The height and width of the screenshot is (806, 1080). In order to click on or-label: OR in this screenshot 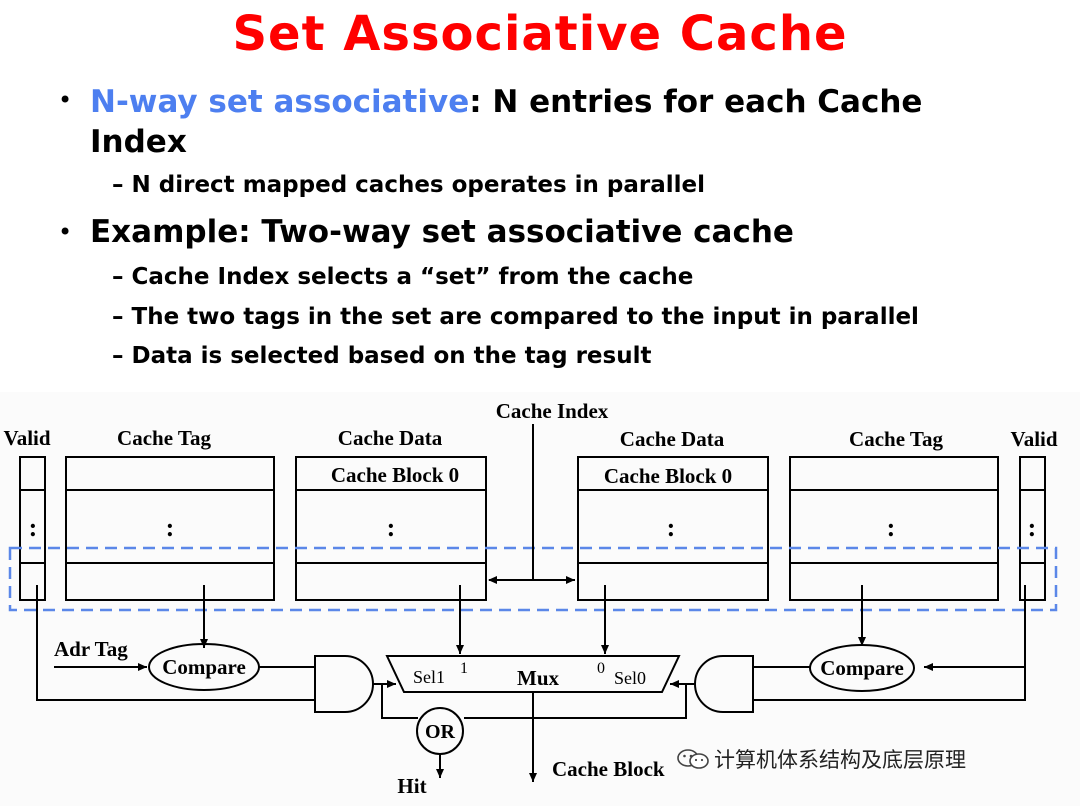, I will do `click(440, 732)`.